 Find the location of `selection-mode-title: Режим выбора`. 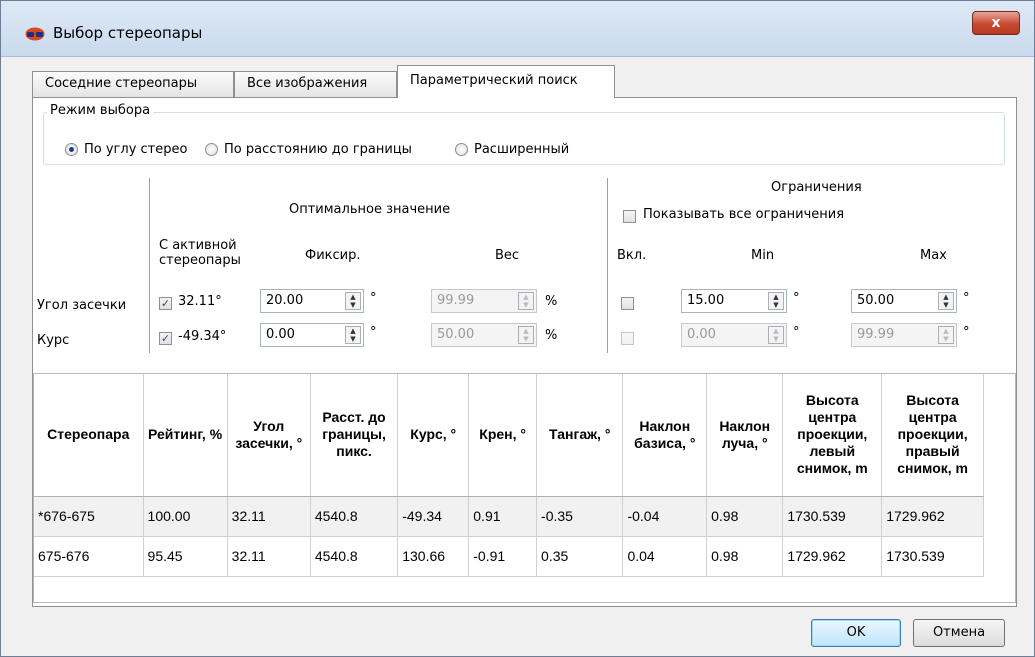

selection-mode-title: Режим выбора is located at coordinates (100, 110).